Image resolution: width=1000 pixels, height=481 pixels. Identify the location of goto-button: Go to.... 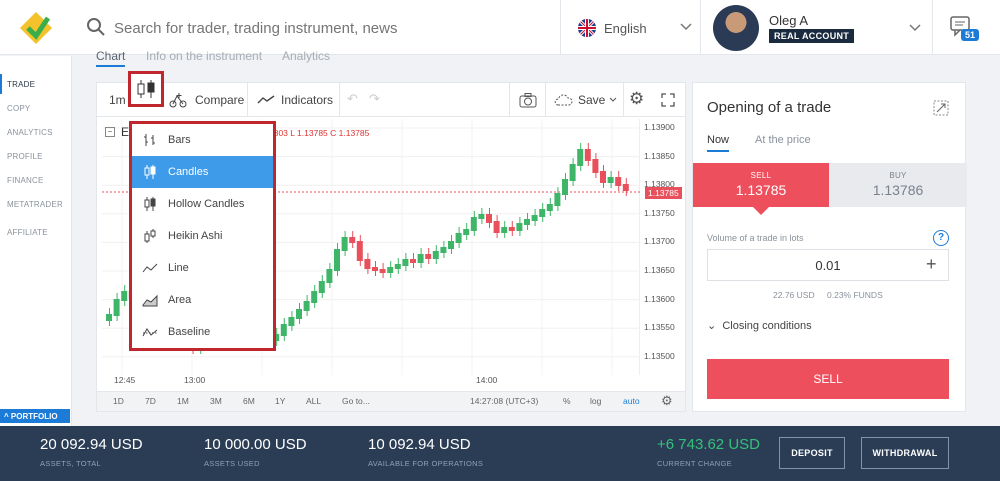
(356, 401).